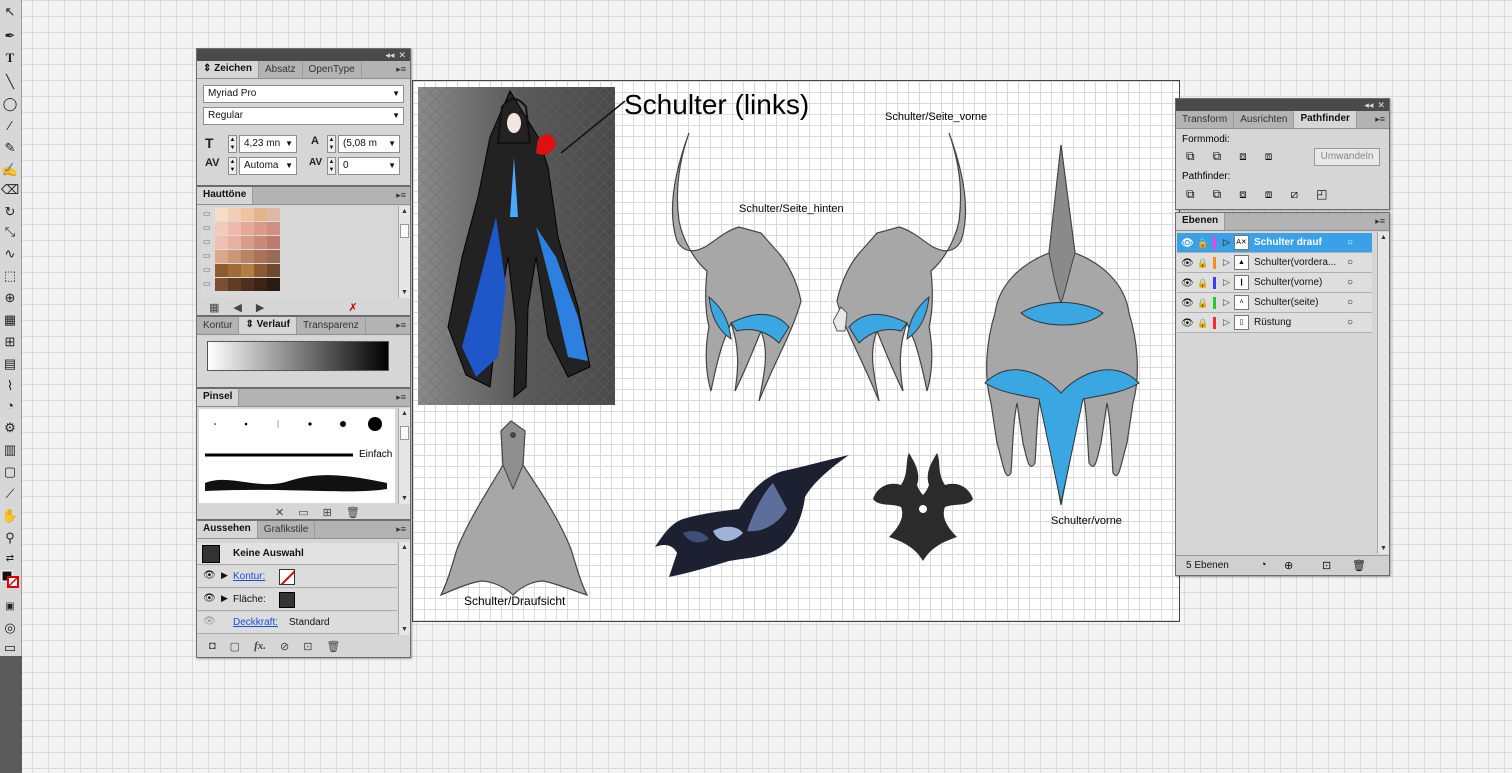 Image resolution: width=1512 pixels, height=773 pixels. Describe the element at coordinates (287, 530) in the screenshot. I see `tab-grafikstile: Grafikstile` at that location.